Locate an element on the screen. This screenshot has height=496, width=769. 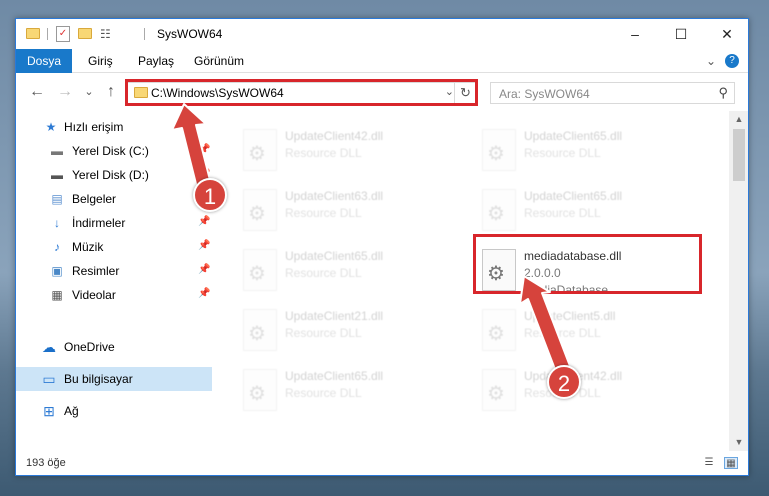
cloud-icon: ☁ is located at coordinates (49, 347).